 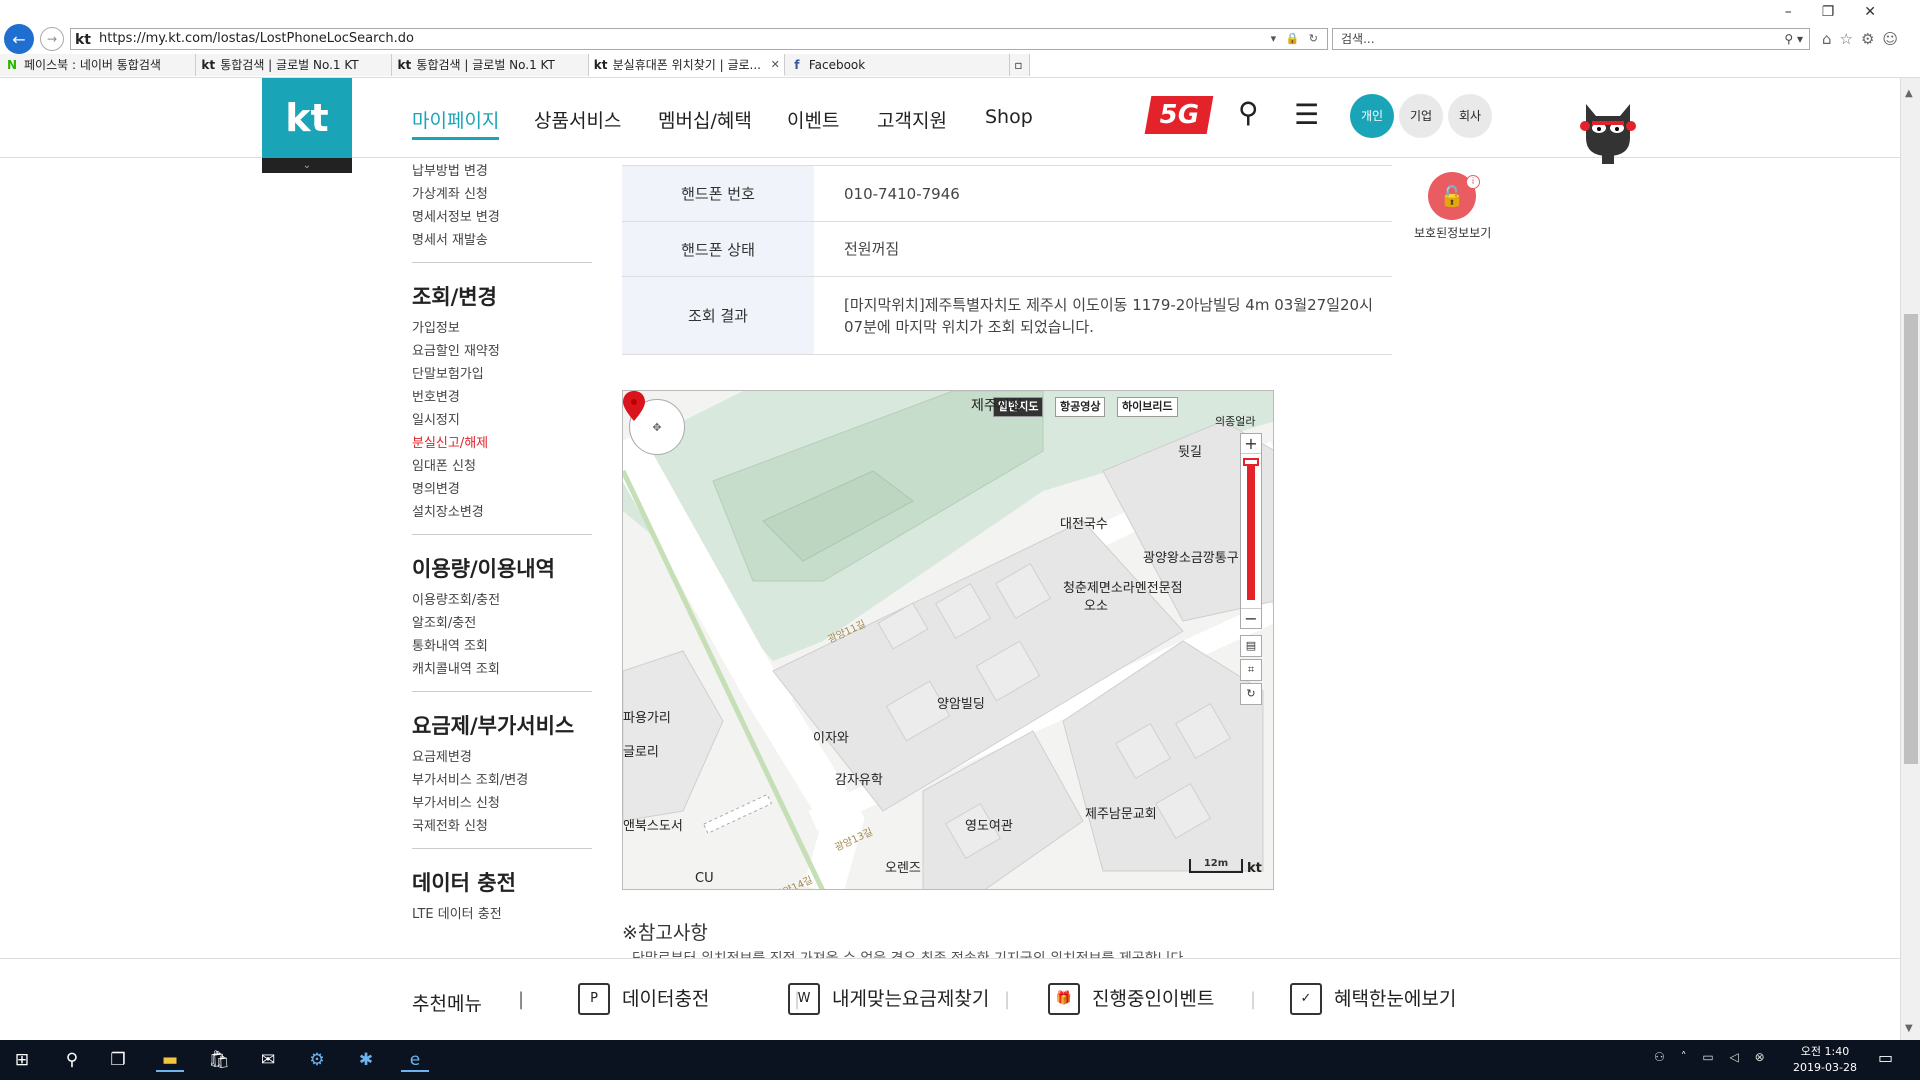 What do you see at coordinates (1147, 407) in the screenshot?
I see `map-view-hybrid-button: 하이브리드` at bounding box center [1147, 407].